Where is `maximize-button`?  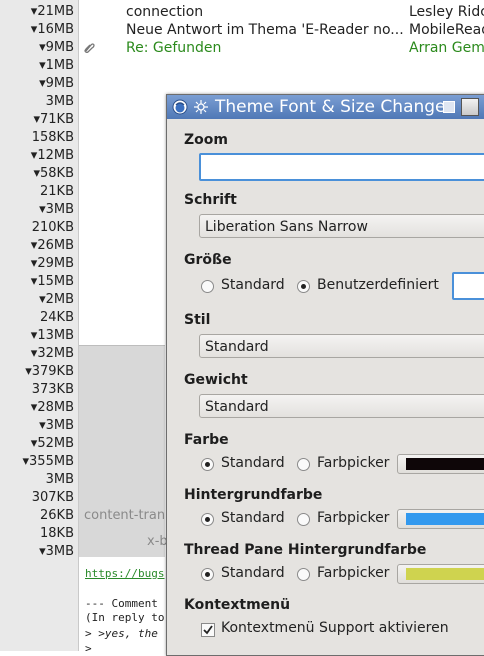 maximize-button is located at coordinates (470, 107).